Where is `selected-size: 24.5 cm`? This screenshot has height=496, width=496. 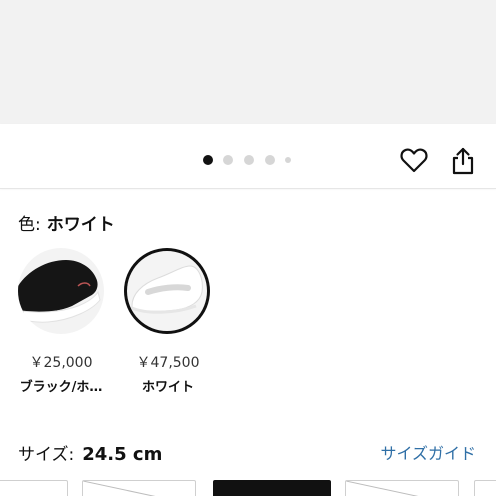
selected-size: 24.5 cm is located at coordinates (122, 454).